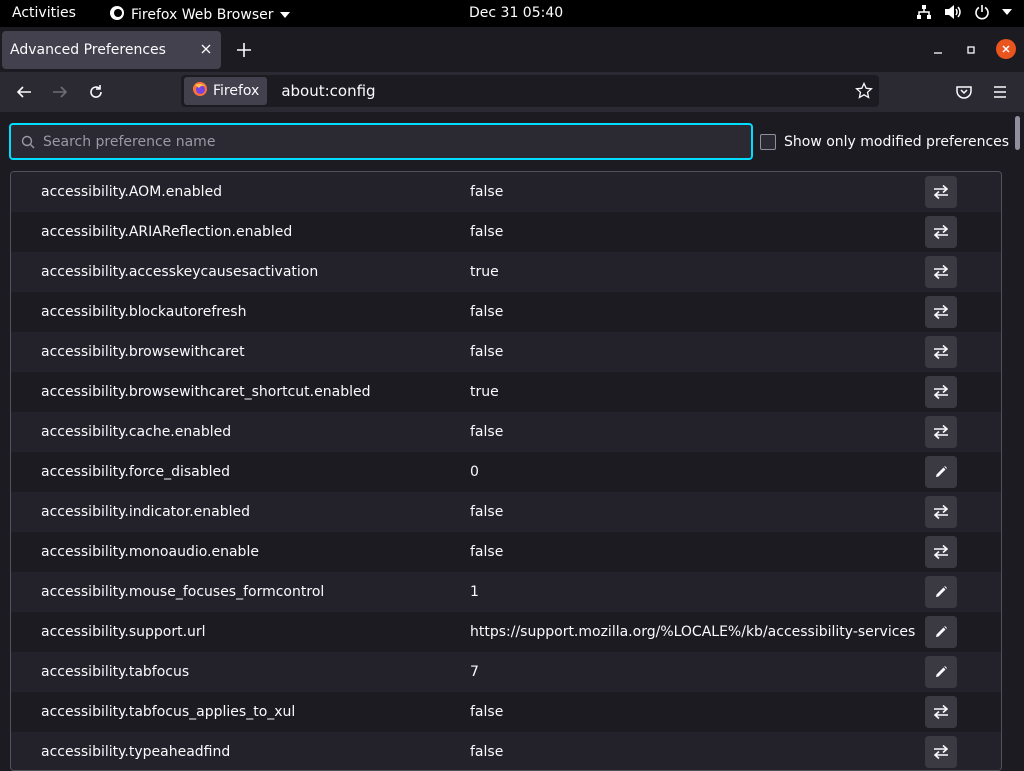 This screenshot has width=1024, height=771. I want to click on preference-name: accessibility.cache.enabled, so click(136, 432).